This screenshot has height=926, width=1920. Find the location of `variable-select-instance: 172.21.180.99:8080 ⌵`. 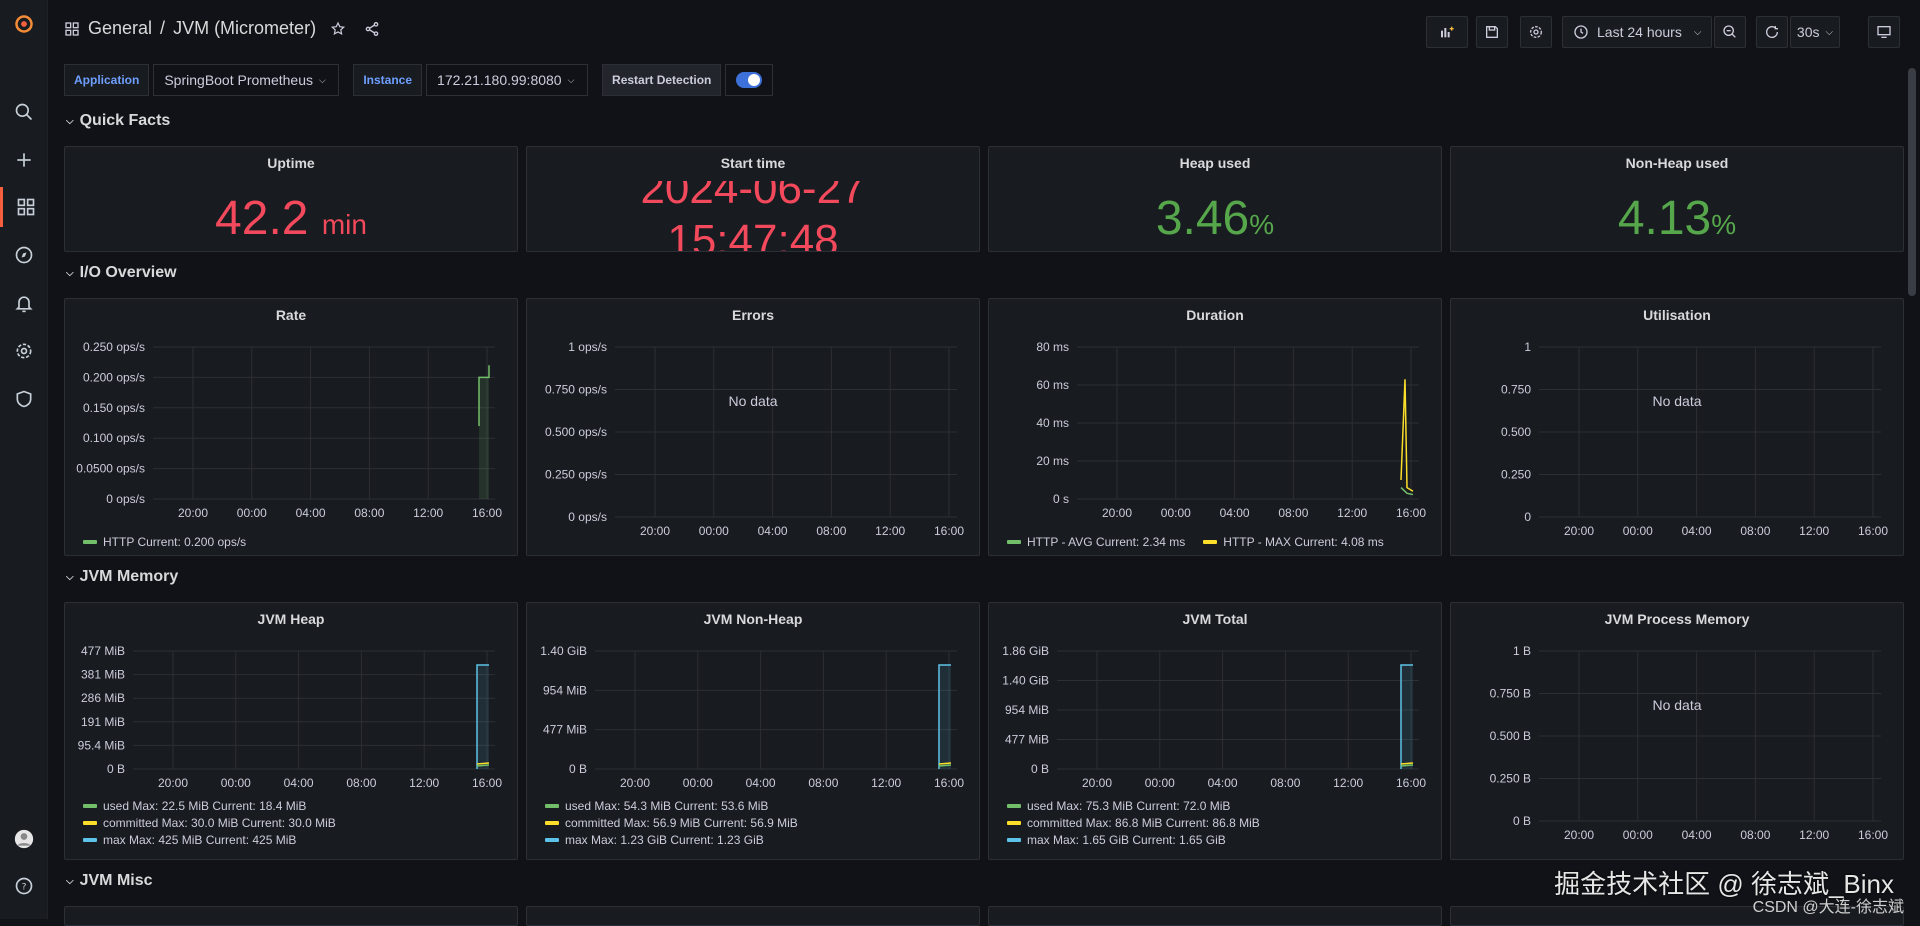

variable-select-instance: 172.21.180.99:8080 ⌵ is located at coordinates (507, 80).